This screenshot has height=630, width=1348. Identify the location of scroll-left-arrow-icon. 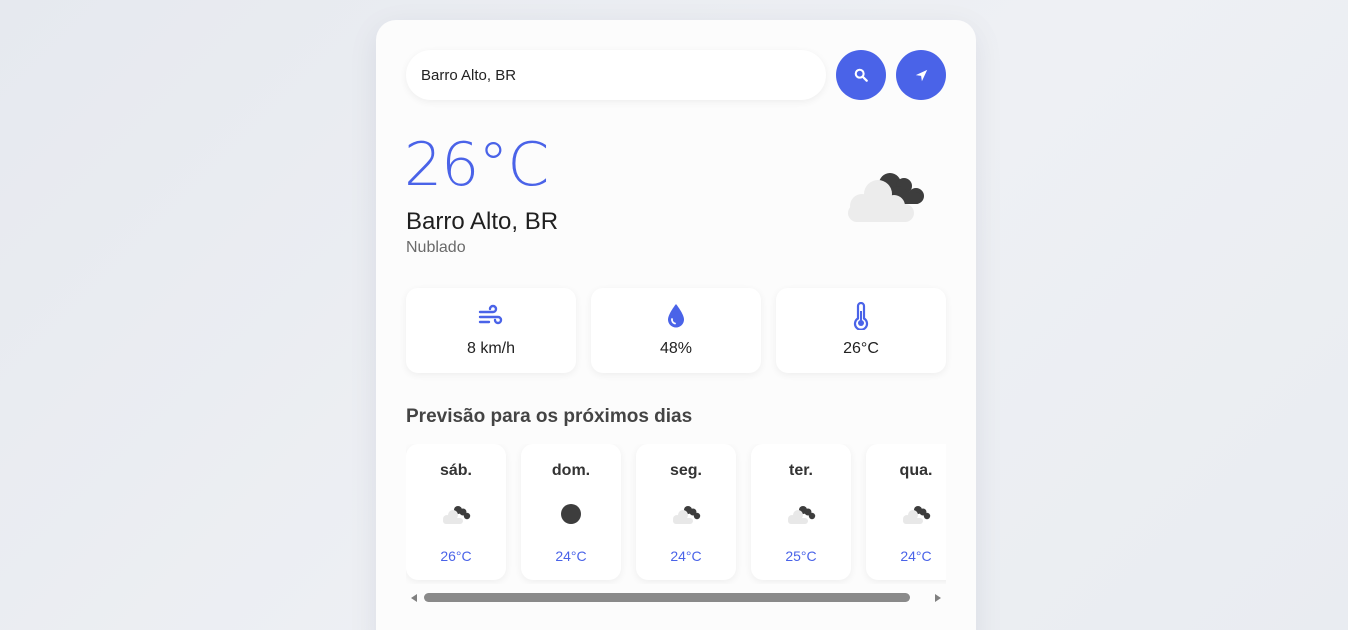
(414, 598).